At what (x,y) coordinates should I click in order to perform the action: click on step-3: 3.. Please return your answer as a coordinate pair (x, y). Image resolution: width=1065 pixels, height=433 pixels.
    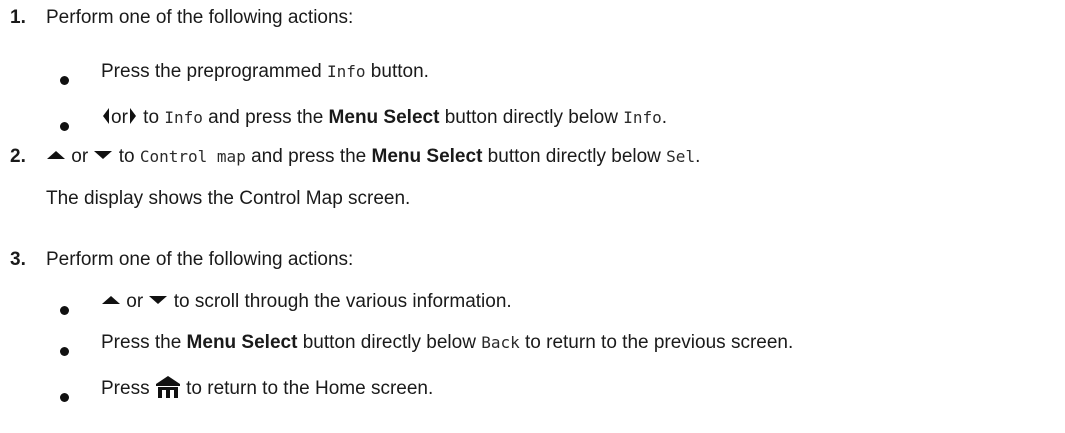
    Looking at the image, I should click on (18, 260).